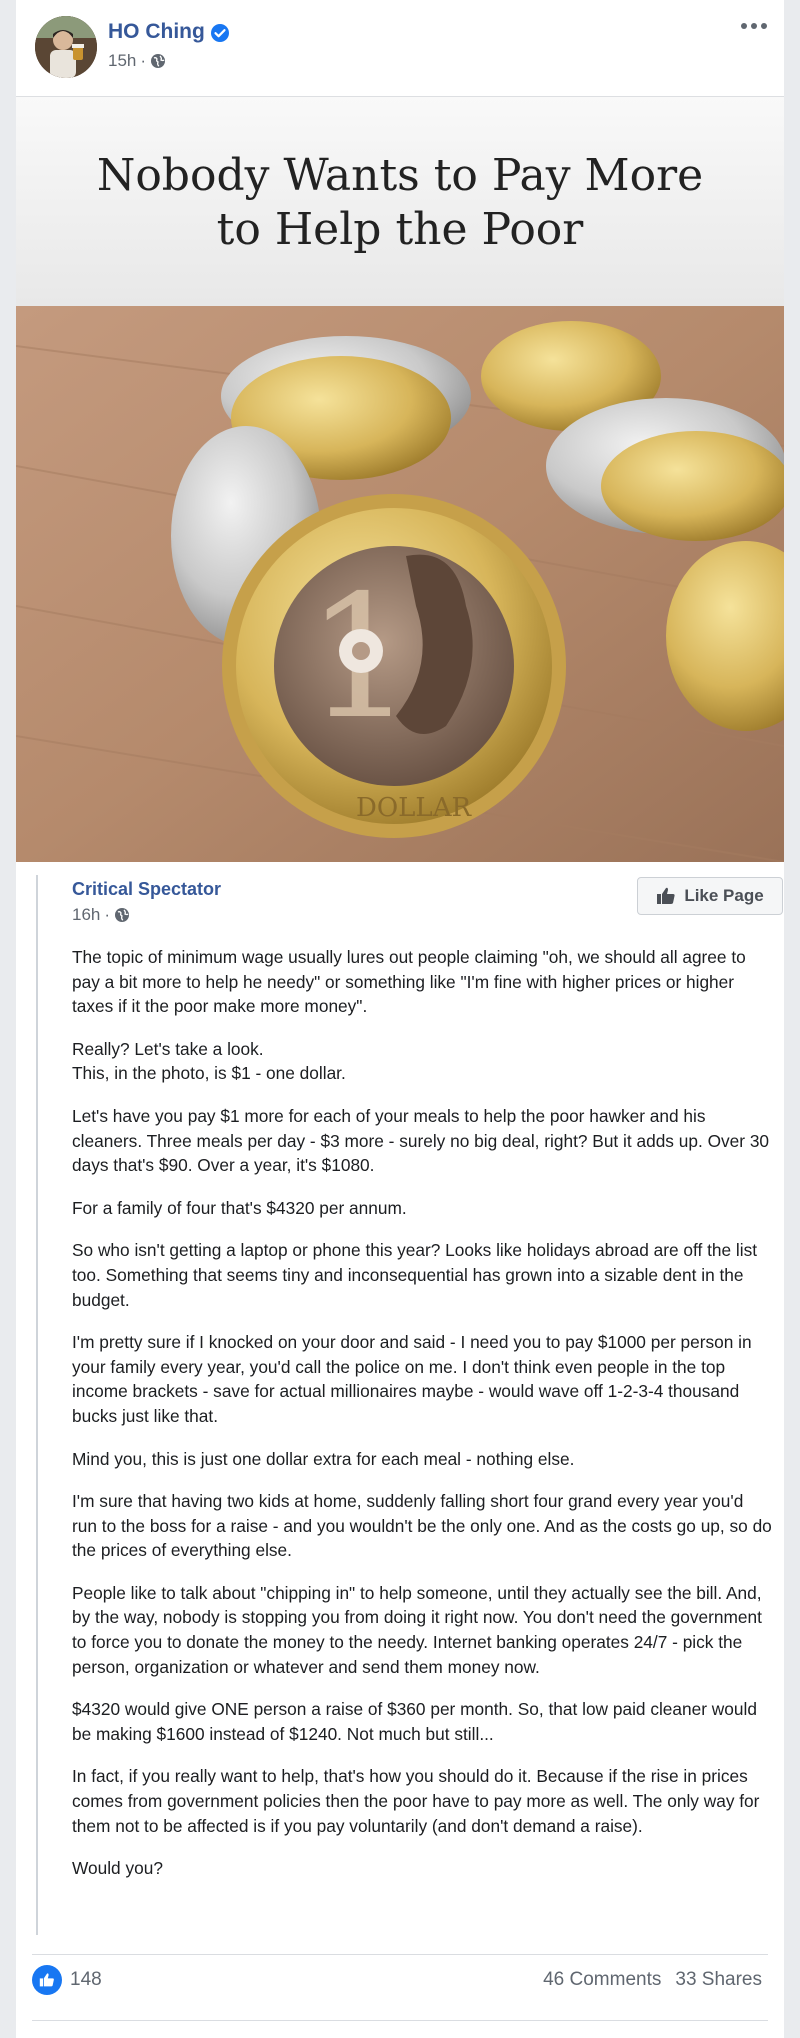 The image size is (800, 2038). What do you see at coordinates (724, 895) in the screenshot?
I see `like-page-label: Like Page` at bounding box center [724, 895].